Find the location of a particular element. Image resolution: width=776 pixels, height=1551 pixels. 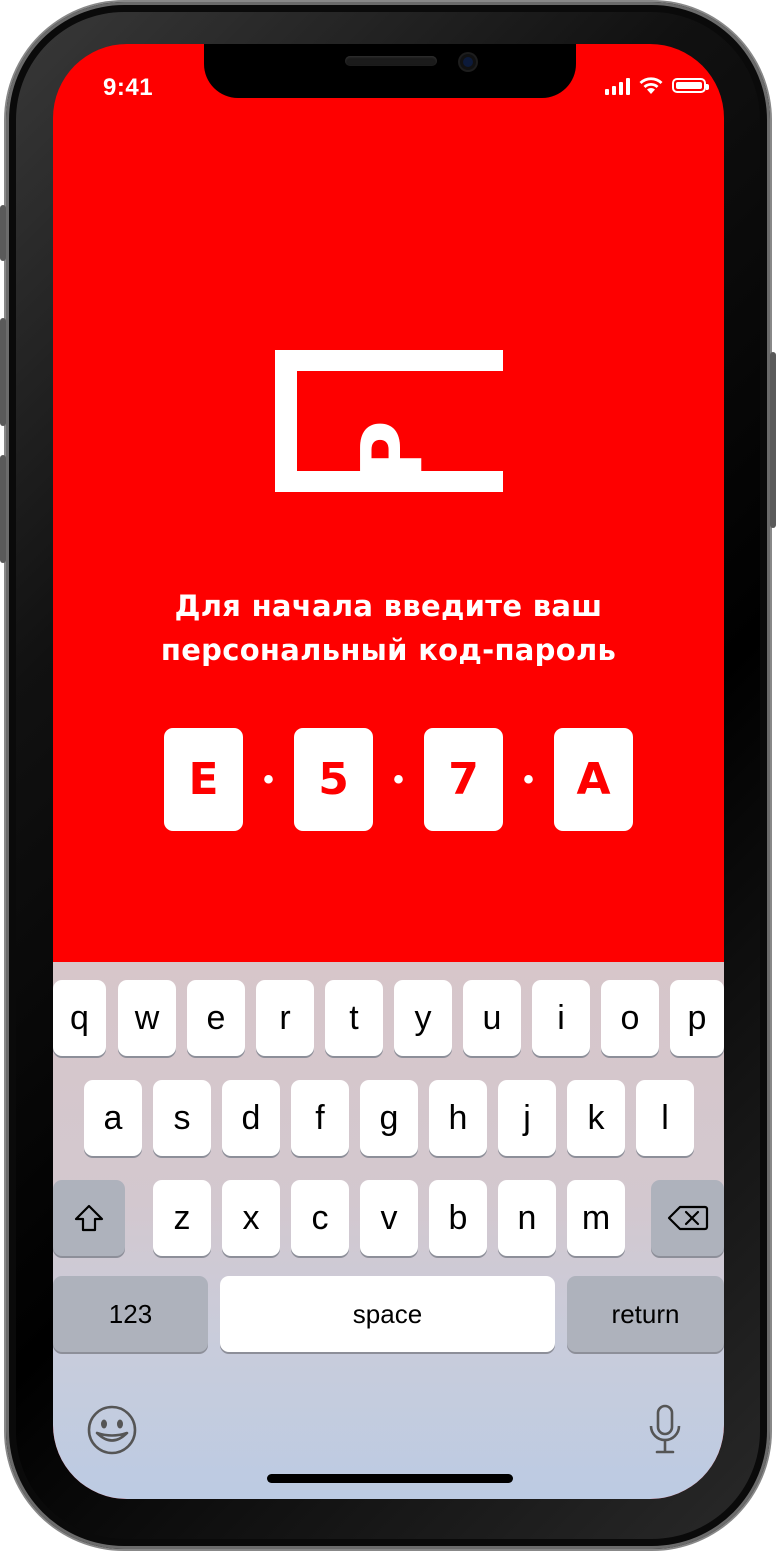

home-indicator is located at coordinates (390, 1478).